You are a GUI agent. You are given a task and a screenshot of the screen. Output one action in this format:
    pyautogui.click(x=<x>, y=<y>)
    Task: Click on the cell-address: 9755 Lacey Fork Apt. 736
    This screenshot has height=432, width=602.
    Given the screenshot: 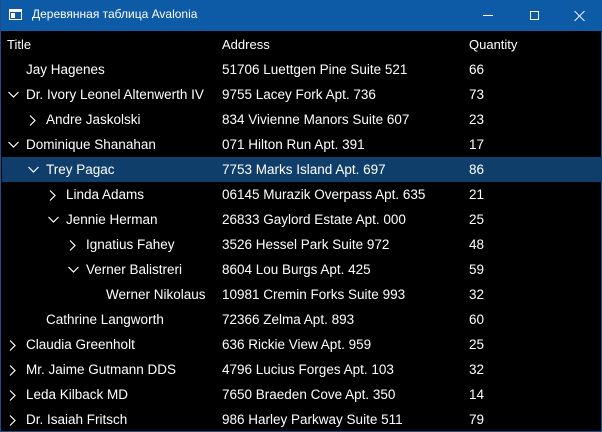 What is the action you would take?
    pyautogui.click(x=299, y=94)
    